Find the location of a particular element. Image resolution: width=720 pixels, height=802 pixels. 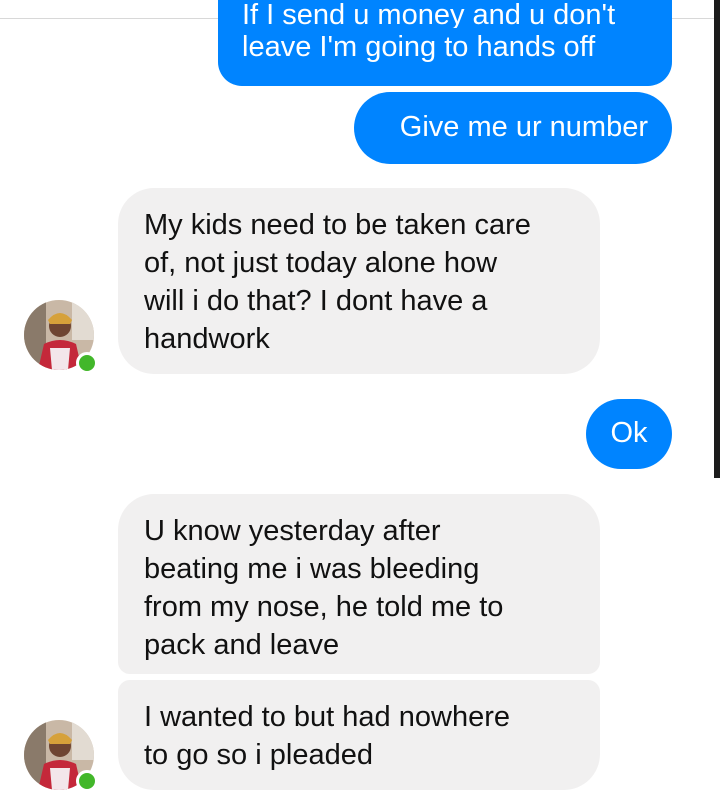

message-line: My kids need to be taken care is located at coordinates (337, 225).